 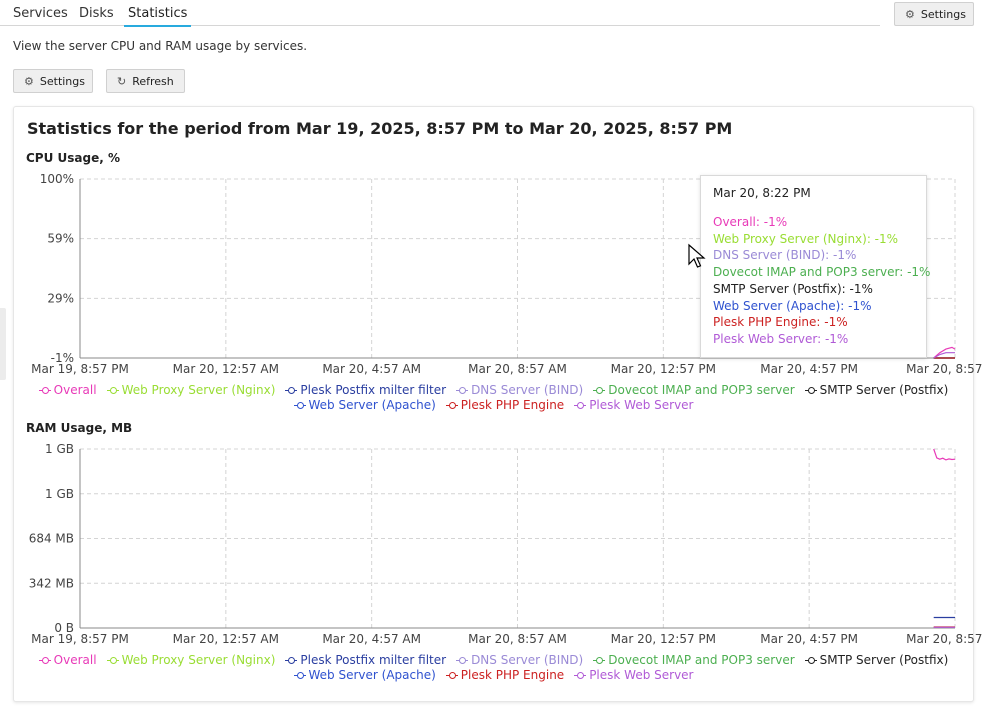 I want to click on ram-legend-label: SMTP Server (Postfix), so click(x=884, y=660).